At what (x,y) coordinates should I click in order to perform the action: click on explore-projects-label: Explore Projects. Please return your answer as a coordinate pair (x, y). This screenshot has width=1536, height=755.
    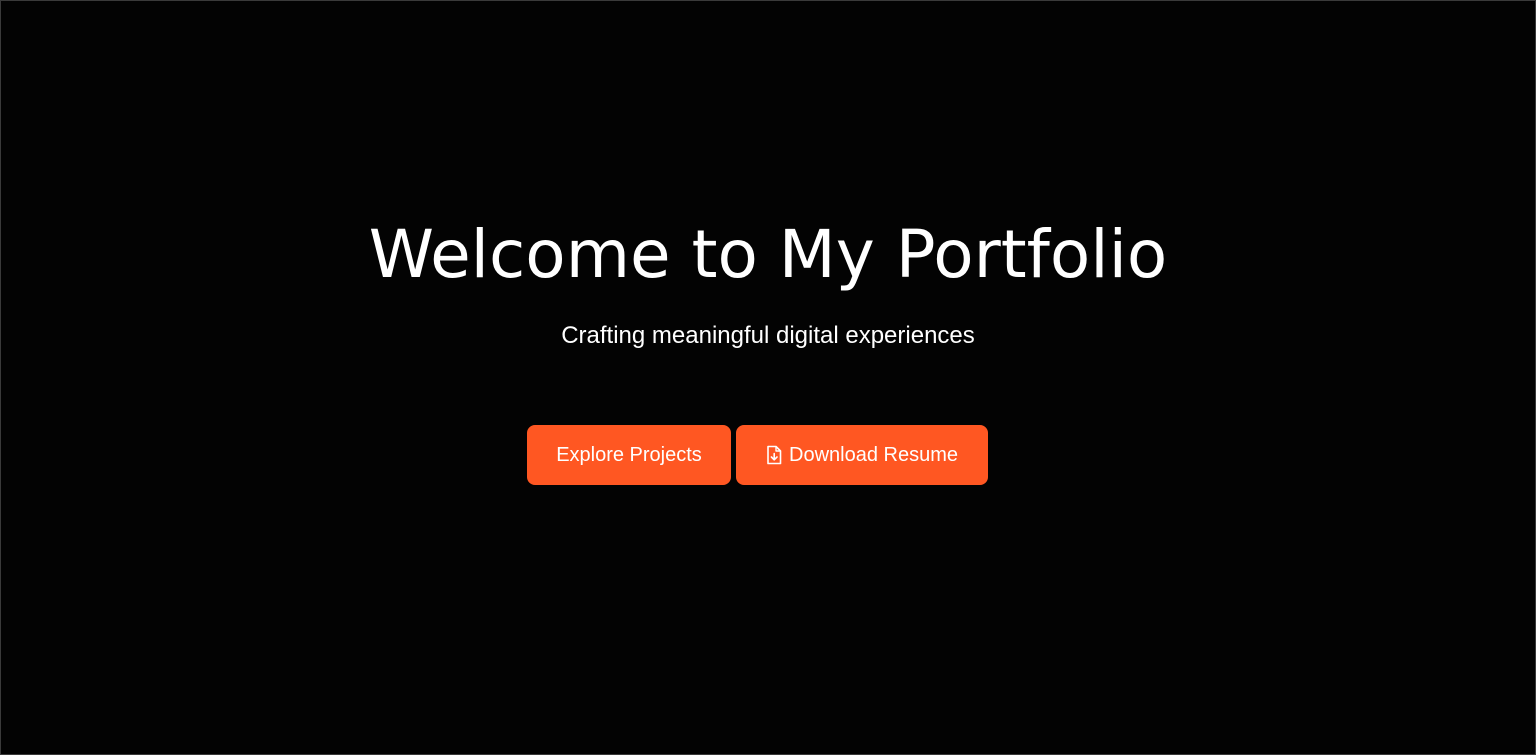
    Looking at the image, I should click on (629, 454).